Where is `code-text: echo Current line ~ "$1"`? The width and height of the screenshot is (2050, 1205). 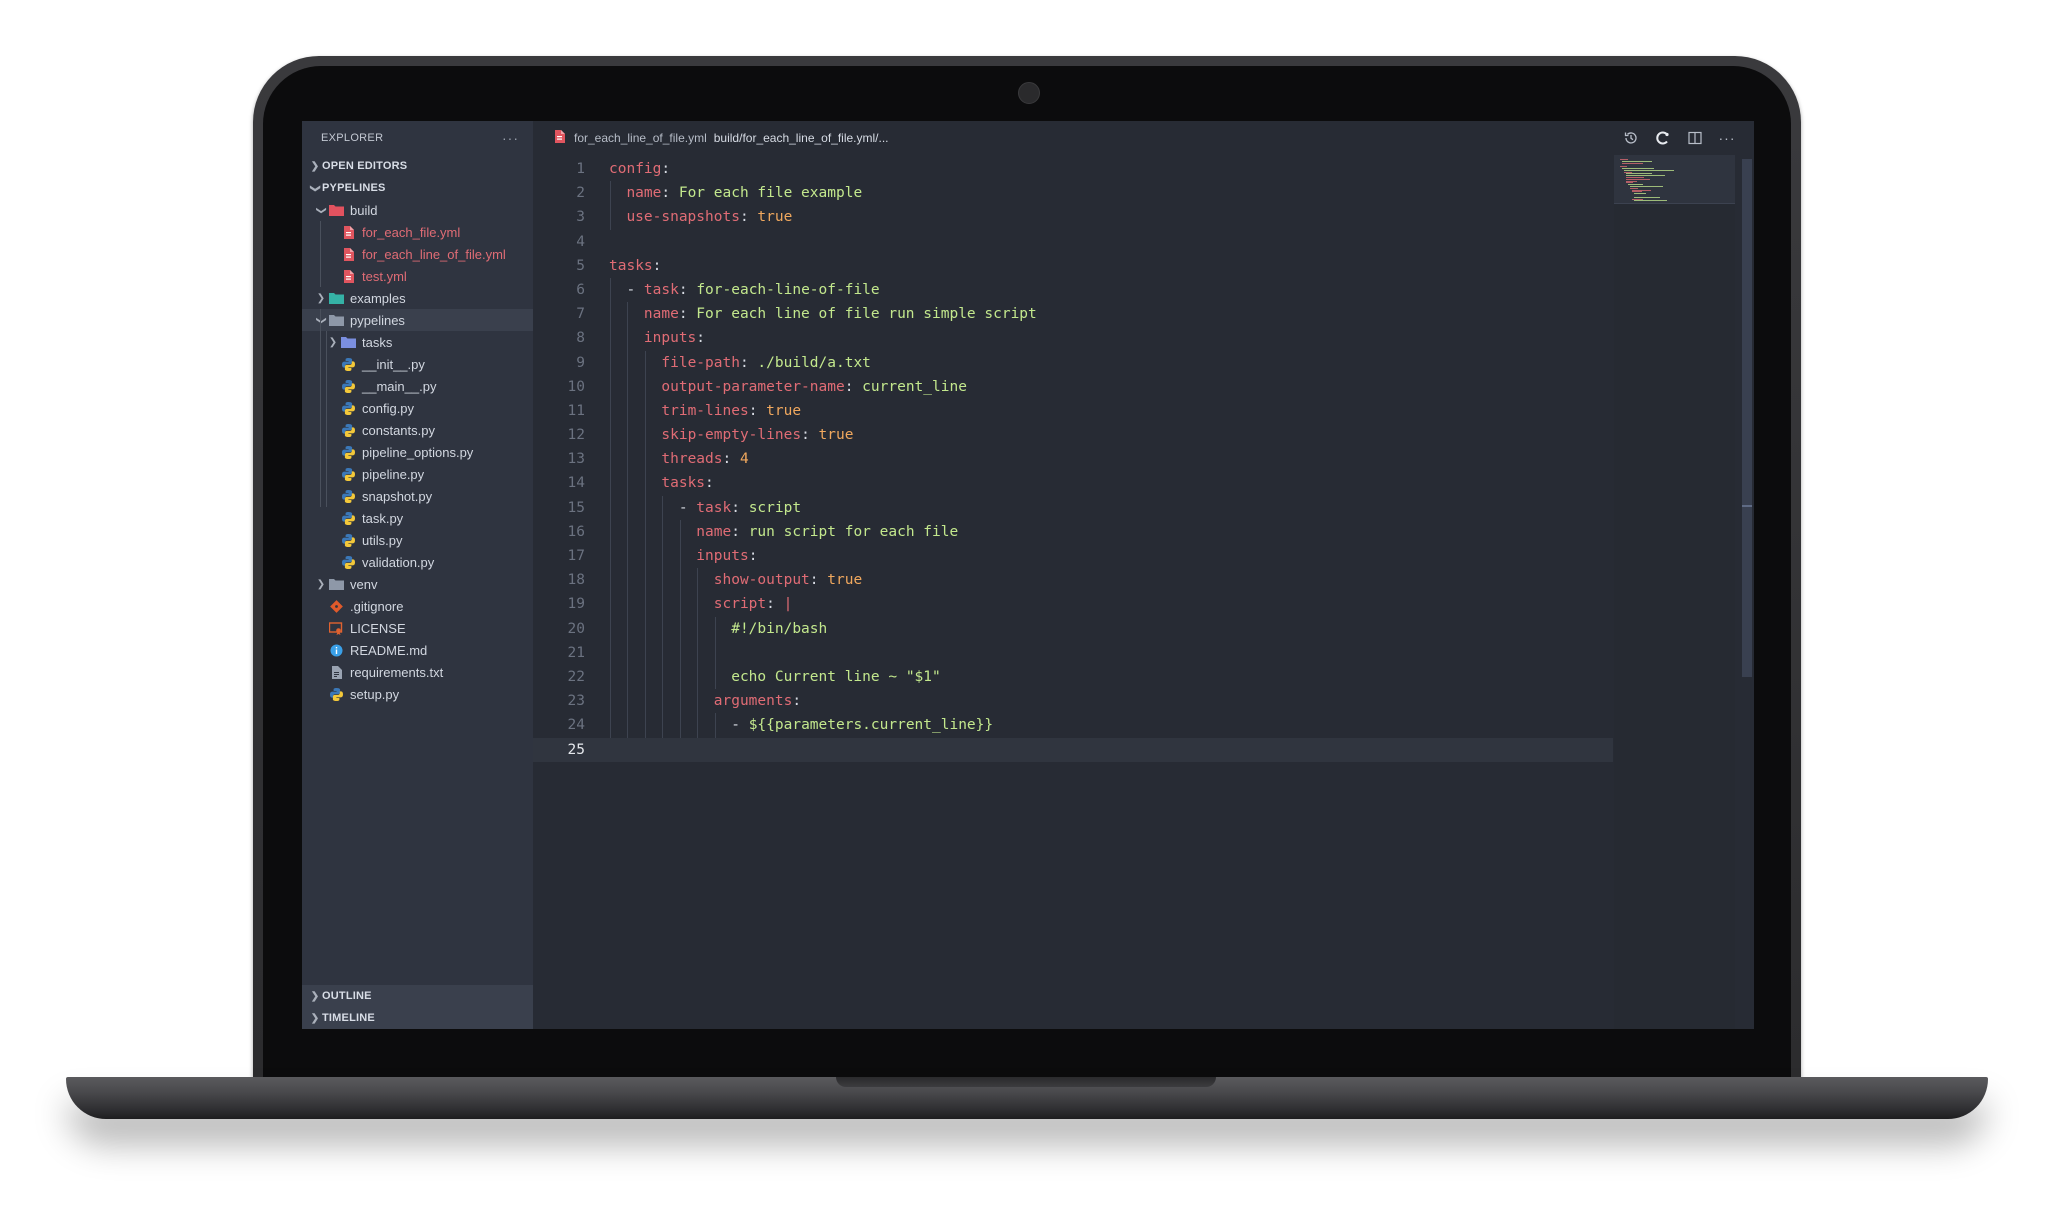 code-text: echo Current line ~ "$1" is located at coordinates (836, 677).